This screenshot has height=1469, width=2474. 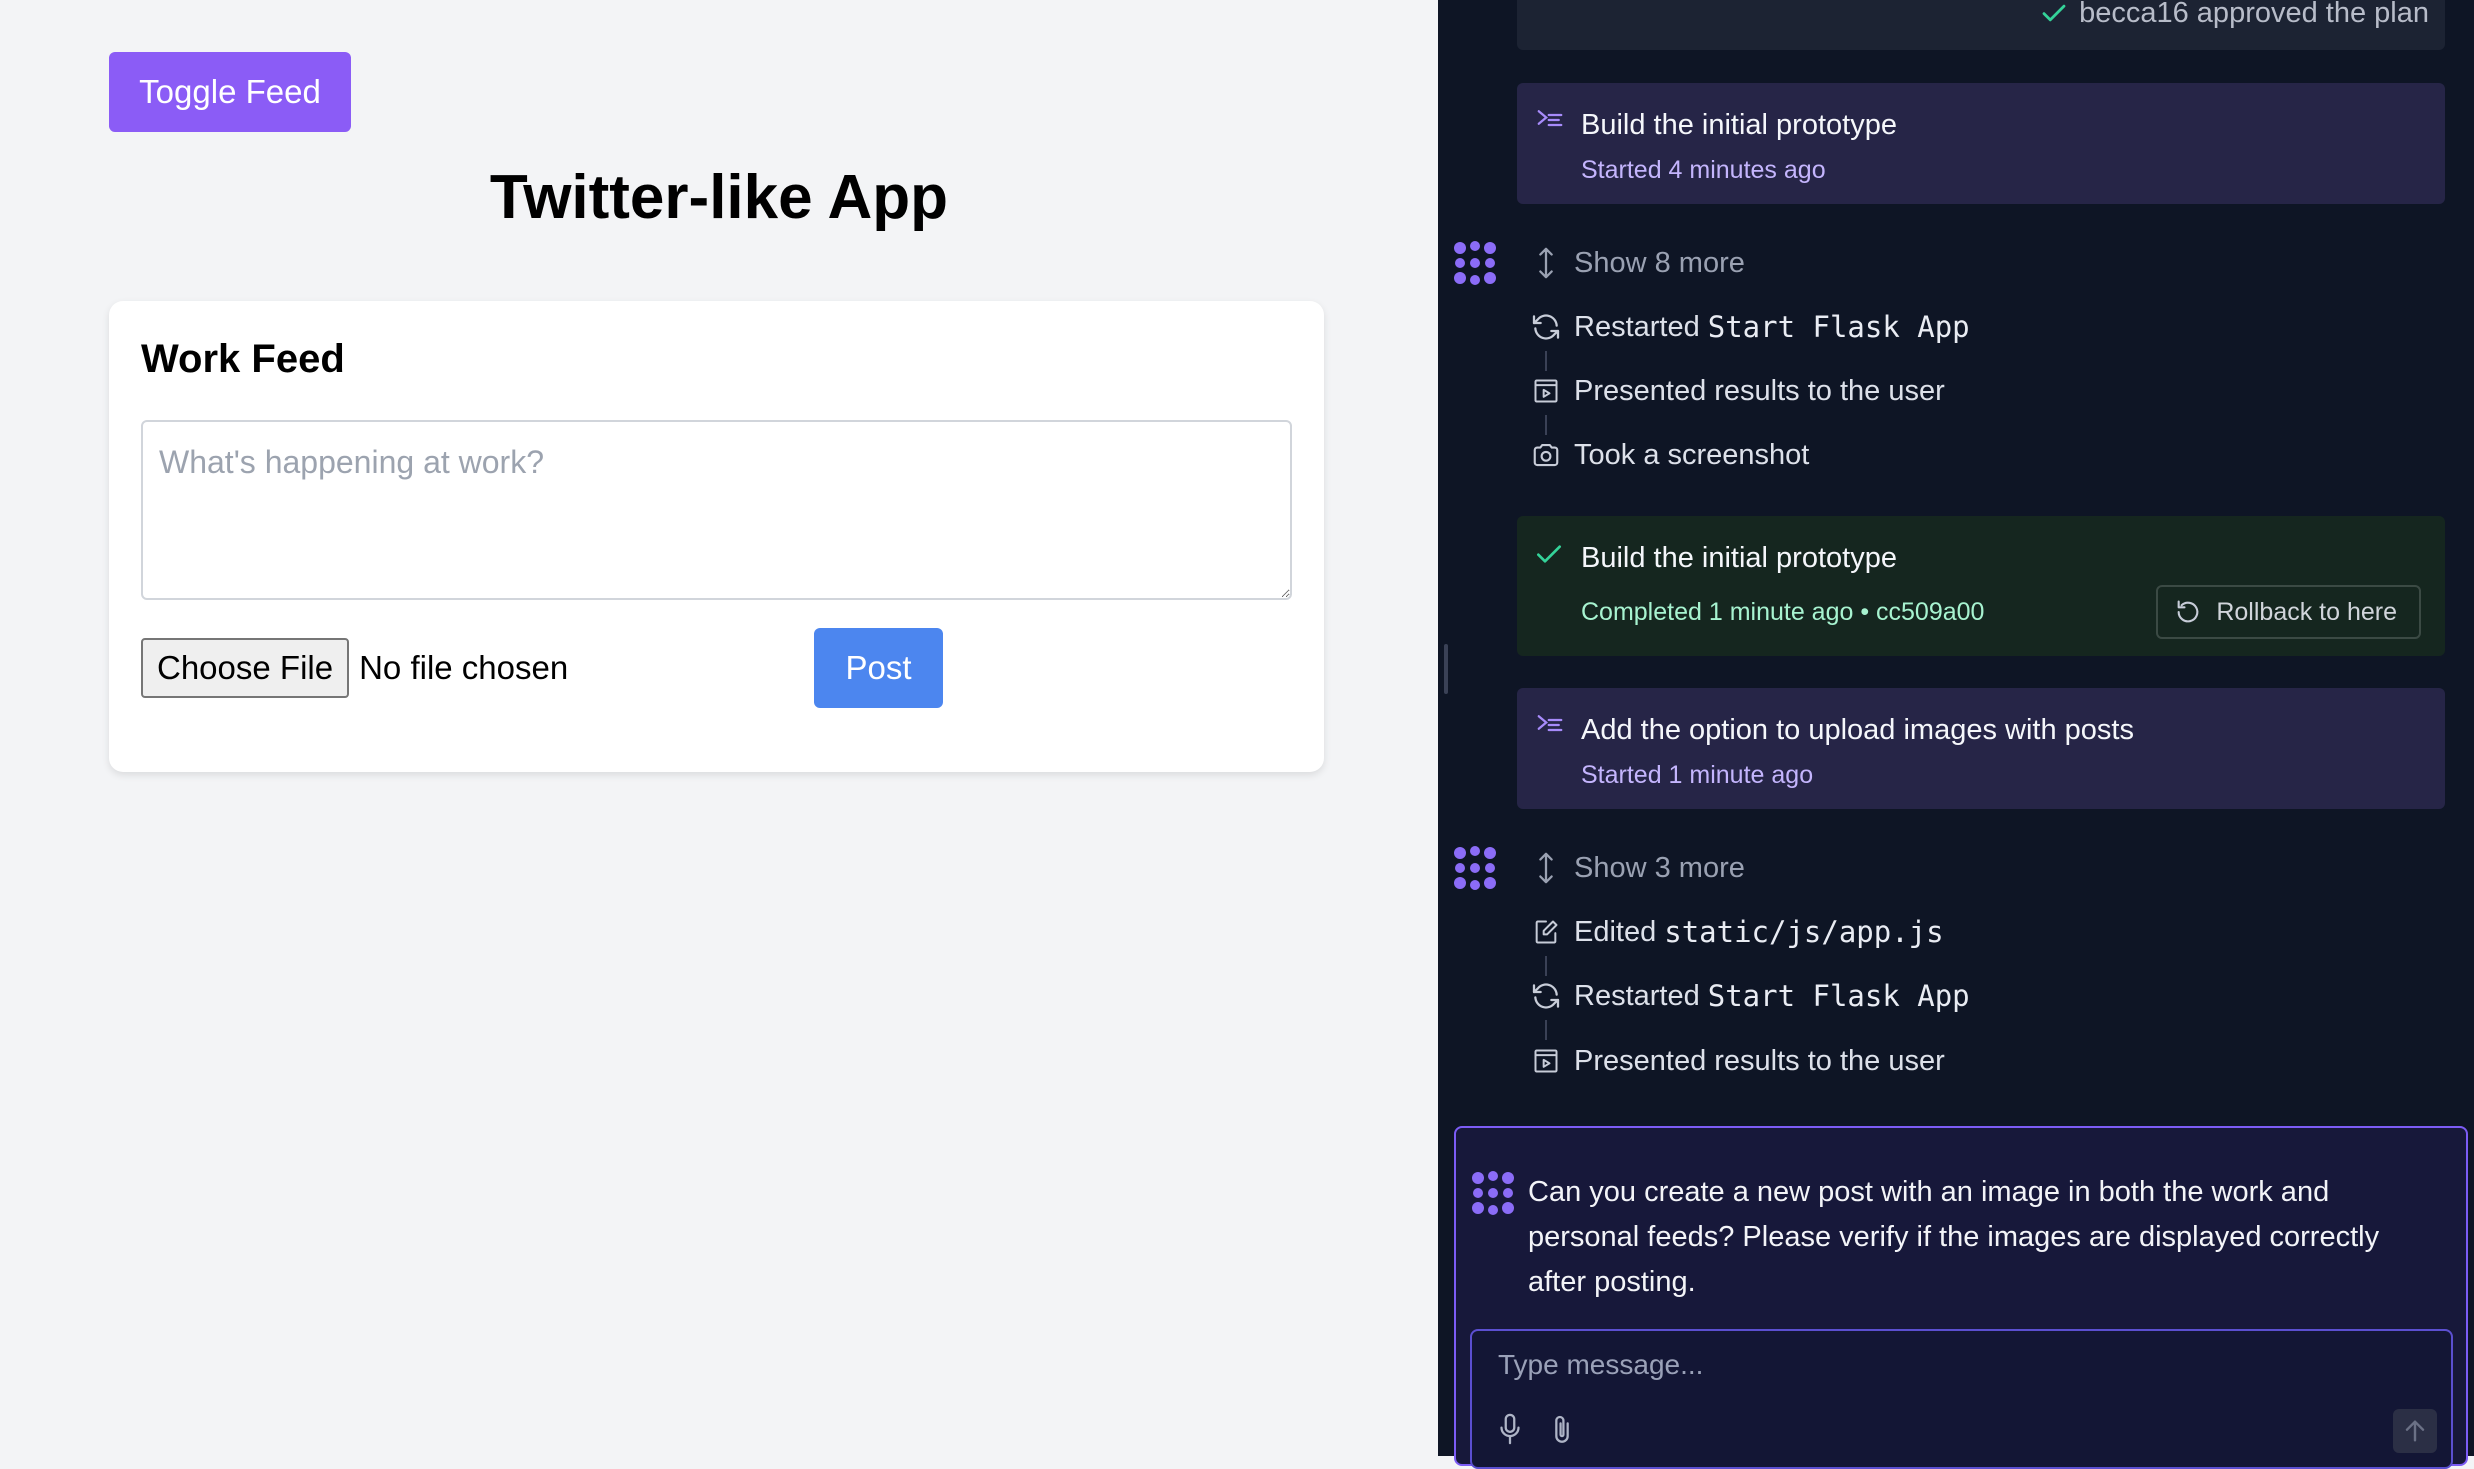 What do you see at coordinates (1510, 1429) in the screenshot?
I see `microphone-icon` at bounding box center [1510, 1429].